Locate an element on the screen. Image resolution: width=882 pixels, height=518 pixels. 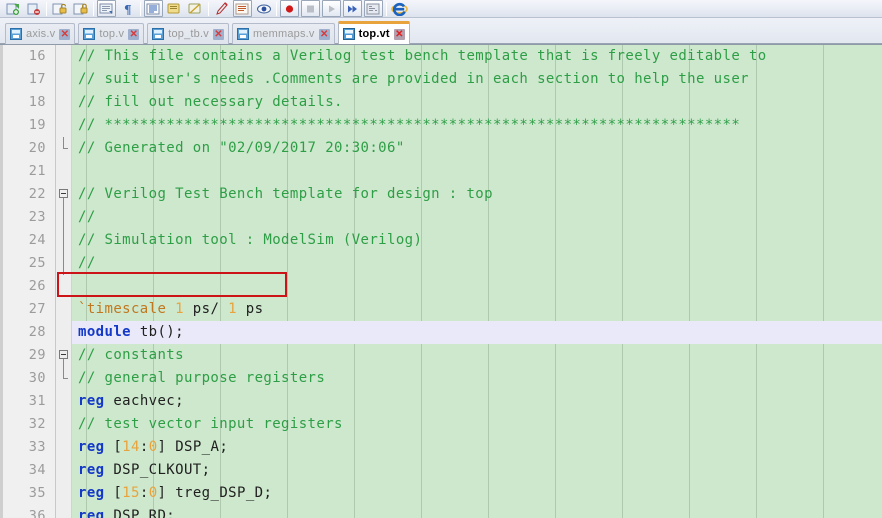
insert-template-icon is located at coordinates (106, 8).